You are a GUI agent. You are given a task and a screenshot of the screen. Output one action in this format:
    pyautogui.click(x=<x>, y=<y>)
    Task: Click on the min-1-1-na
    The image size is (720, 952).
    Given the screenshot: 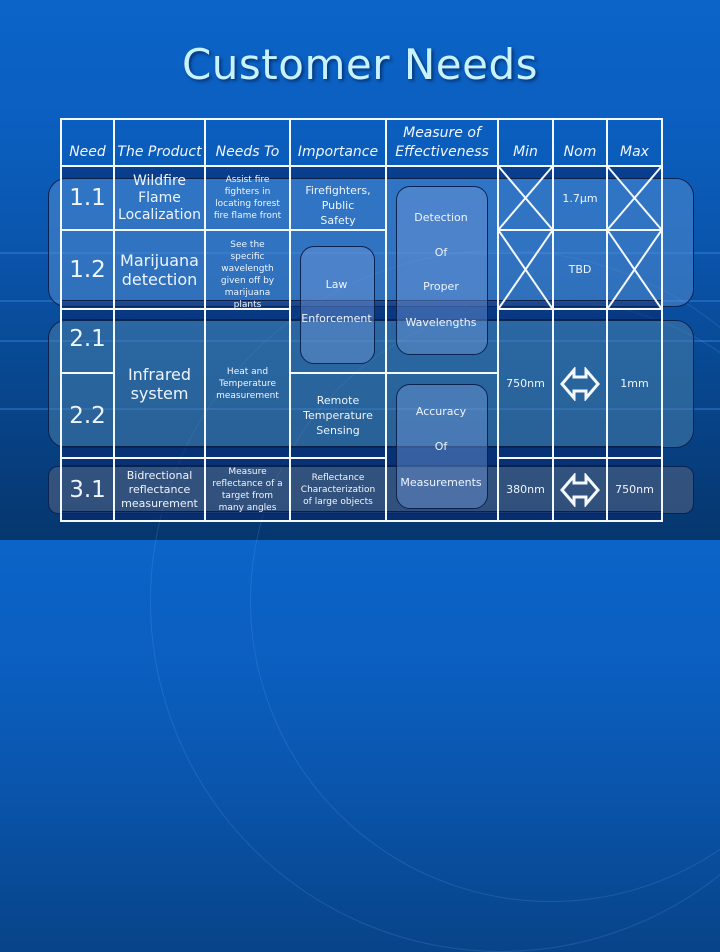 What is the action you would take?
    pyautogui.click(x=525, y=198)
    